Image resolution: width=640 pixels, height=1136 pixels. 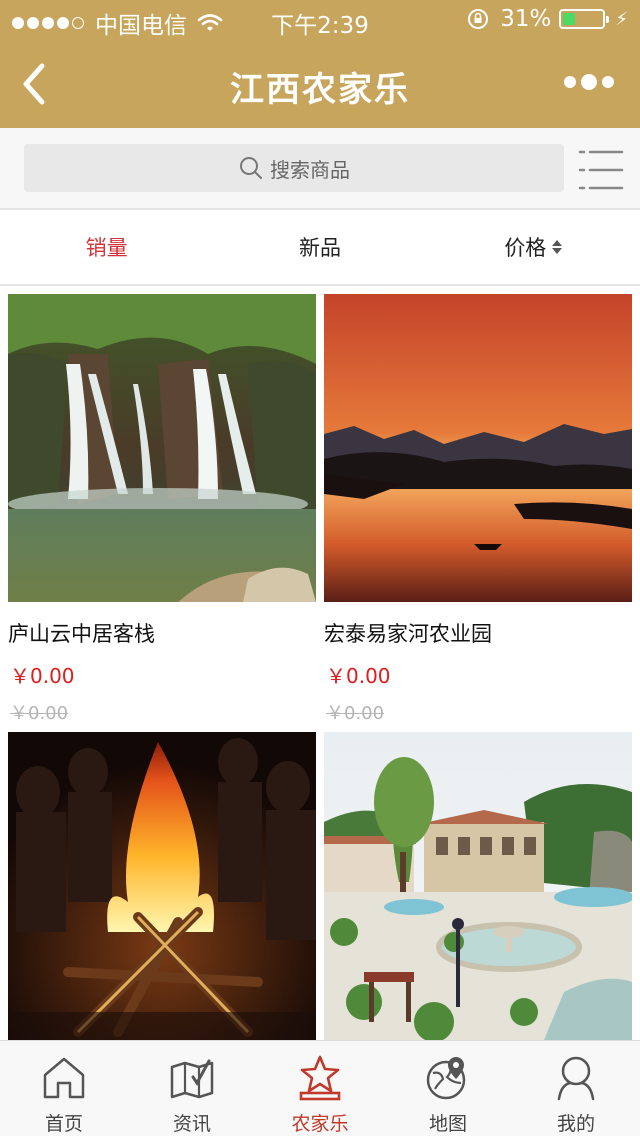 I want to click on top-bar: 中国电信 下午2:39 31% ⚡ 江西农家乐, so click(x=320, y=64).